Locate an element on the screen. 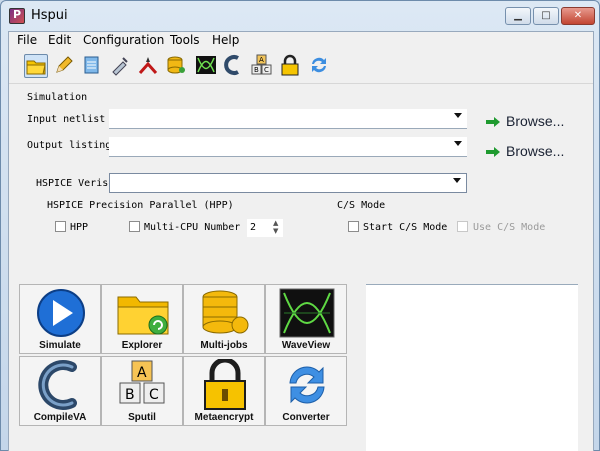 The image size is (600, 451). compileva-button: CompileVA is located at coordinates (60, 391).